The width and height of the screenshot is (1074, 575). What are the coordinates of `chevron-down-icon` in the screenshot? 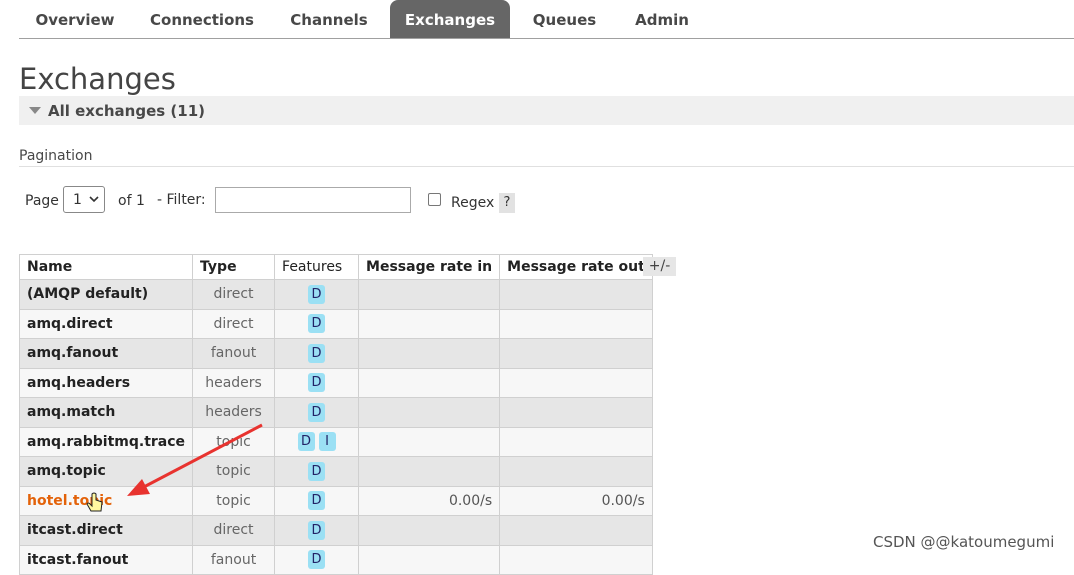 It's located at (94, 199).